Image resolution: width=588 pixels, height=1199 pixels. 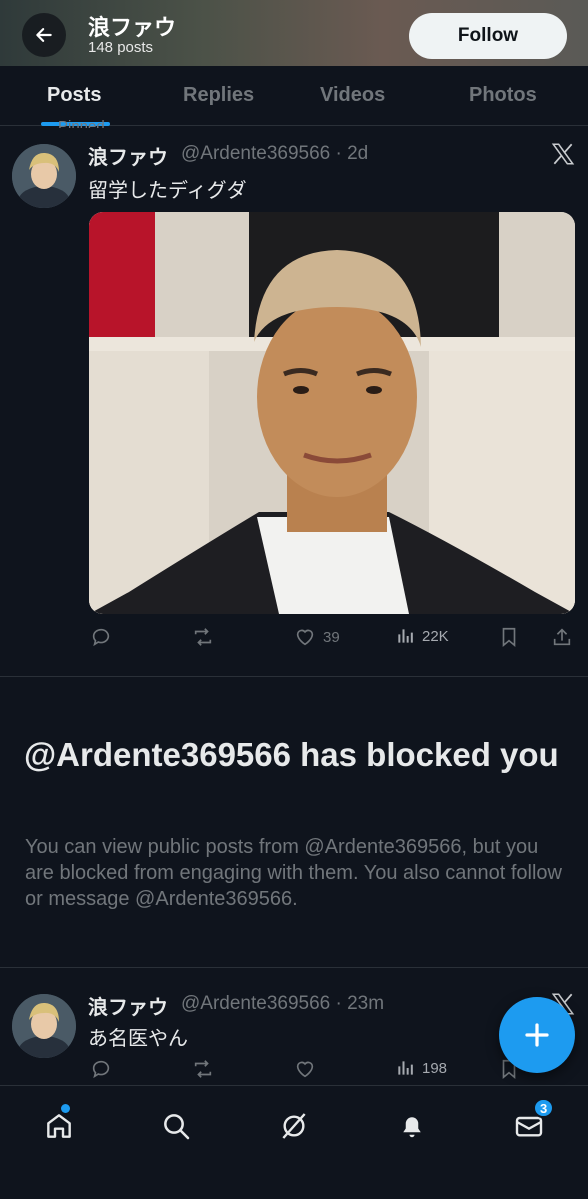 What do you see at coordinates (121, 47) in the screenshot?
I see `post-count: 148 posts` at bounding box center [121, 47].